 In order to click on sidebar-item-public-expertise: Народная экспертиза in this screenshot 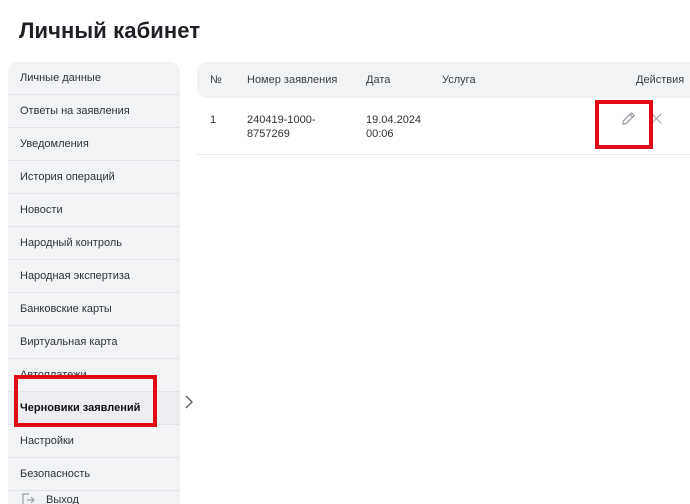, I will do `click(94, 276)`.